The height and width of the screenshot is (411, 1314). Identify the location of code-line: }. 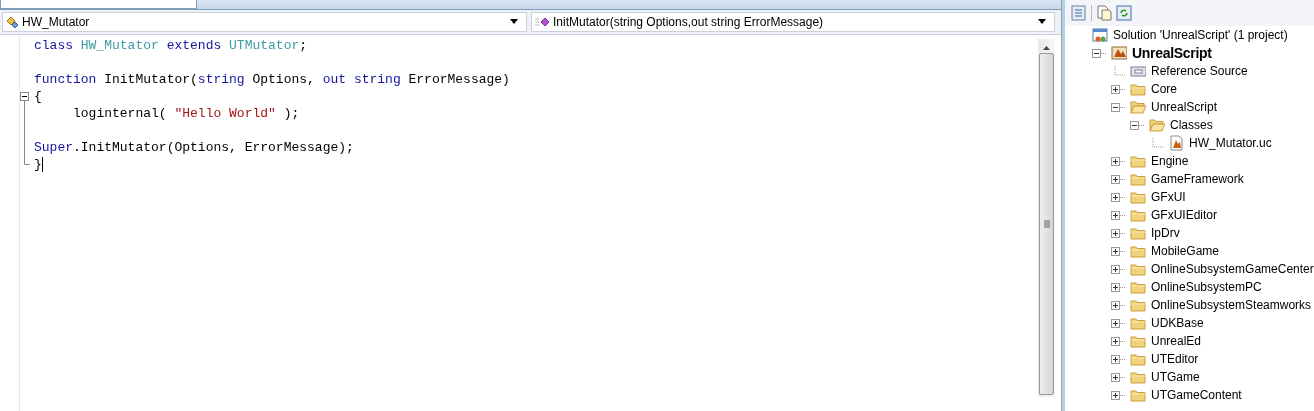
(38, 164).